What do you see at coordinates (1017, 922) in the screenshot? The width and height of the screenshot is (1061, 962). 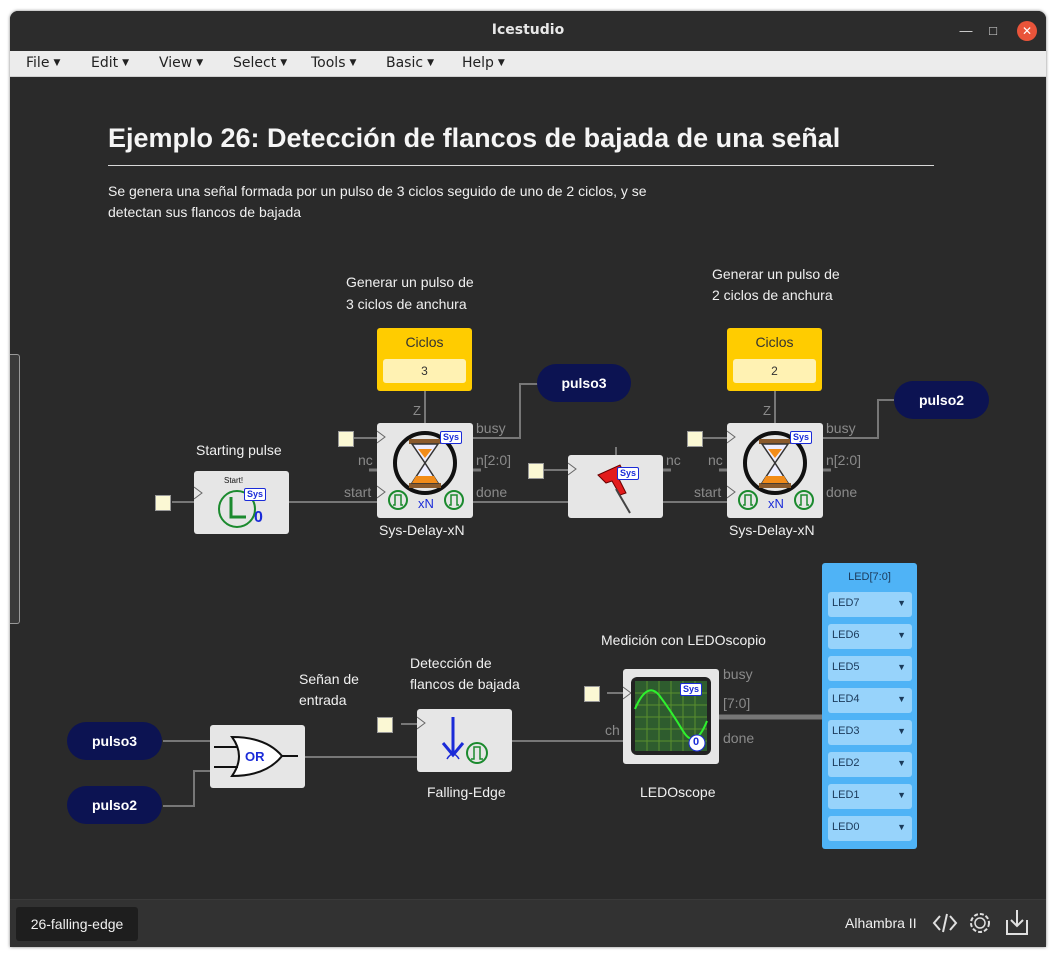 I see `download-icon` at bounding box center [1017, 922].